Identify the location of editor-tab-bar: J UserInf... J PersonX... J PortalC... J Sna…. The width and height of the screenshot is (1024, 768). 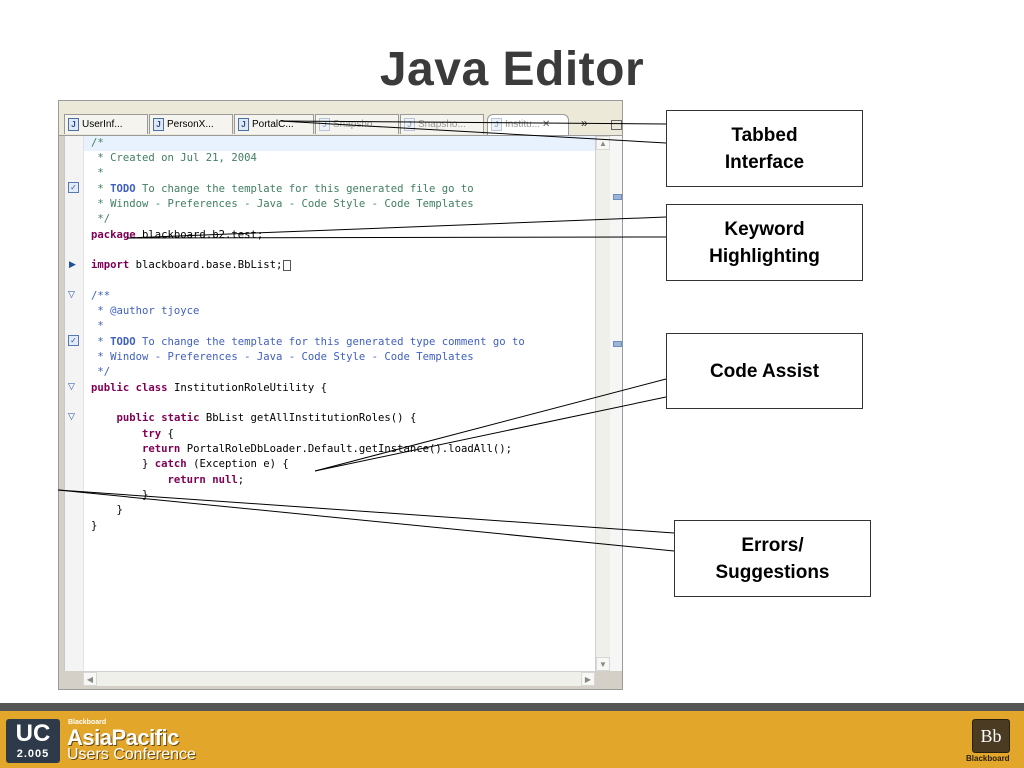
(340, 123).